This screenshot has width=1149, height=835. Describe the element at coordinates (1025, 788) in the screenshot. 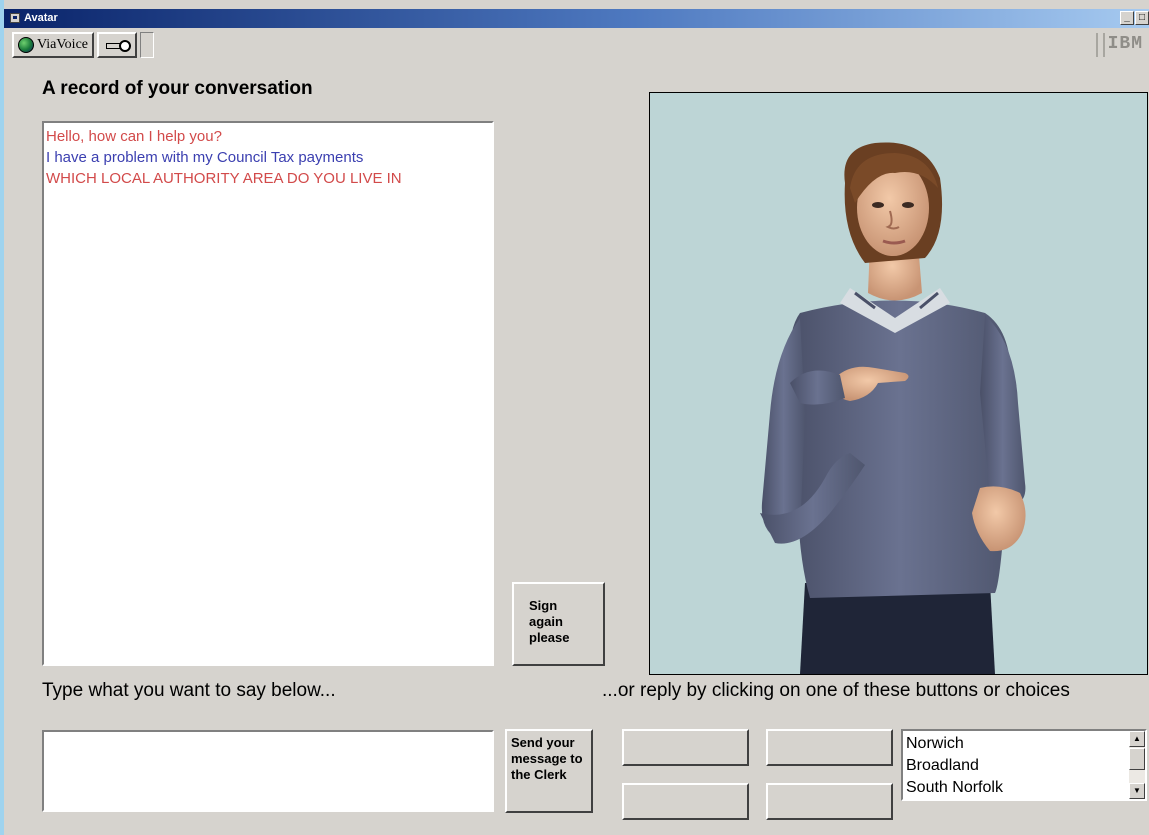

I see `list-item: South Norfolk` at that location.